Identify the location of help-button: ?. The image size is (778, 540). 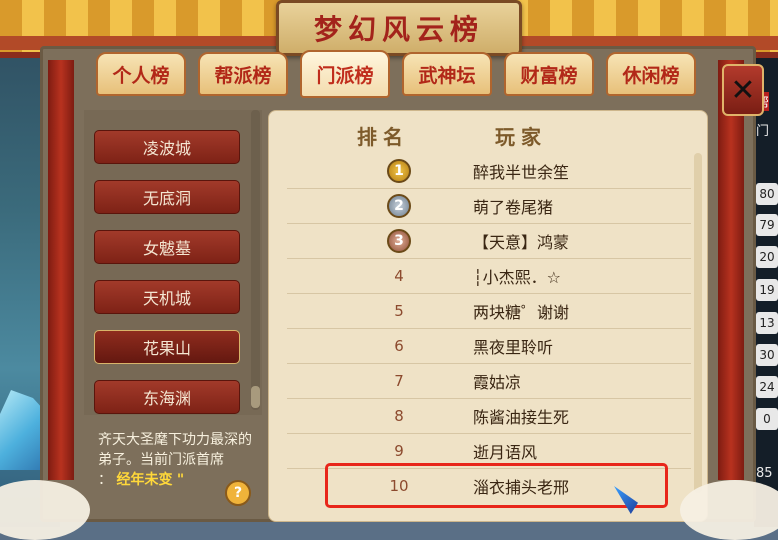
(238, 493).